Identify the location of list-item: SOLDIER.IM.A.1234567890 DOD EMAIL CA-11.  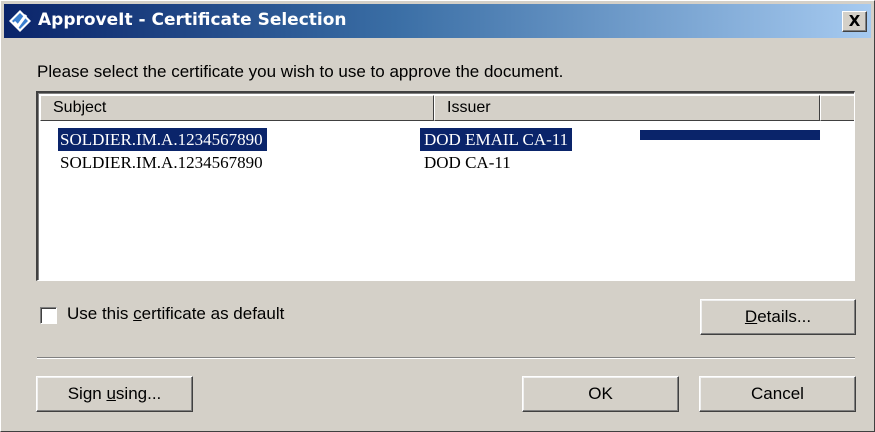
(446, 139).